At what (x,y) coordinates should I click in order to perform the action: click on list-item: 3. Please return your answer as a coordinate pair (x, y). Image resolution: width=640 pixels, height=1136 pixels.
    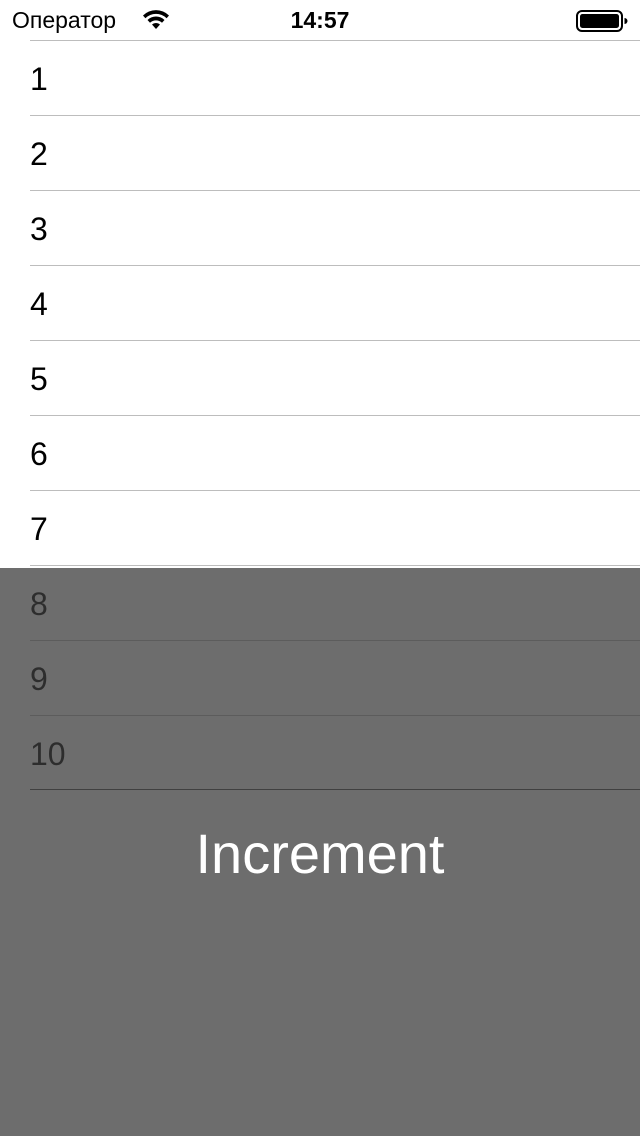
    Looking at the image, I should click on (335, 227).